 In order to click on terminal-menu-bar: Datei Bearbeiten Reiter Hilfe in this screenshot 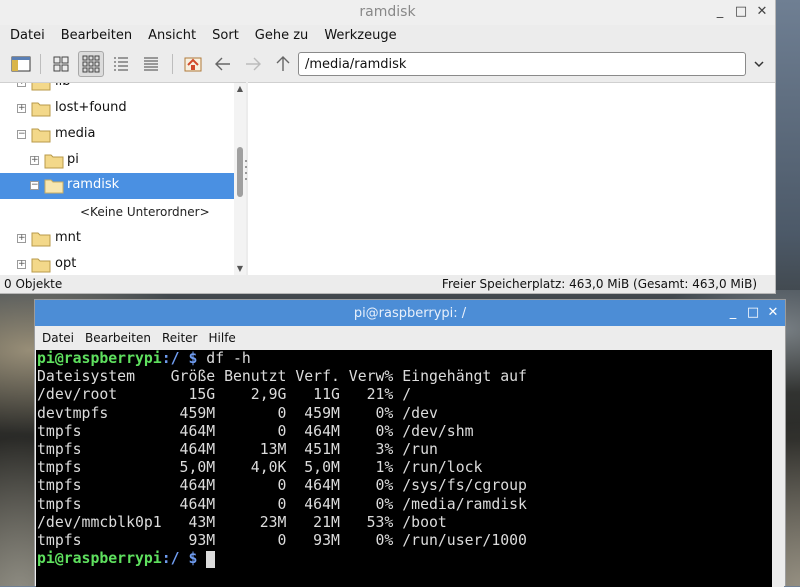, I will do `click(137, 338)`.